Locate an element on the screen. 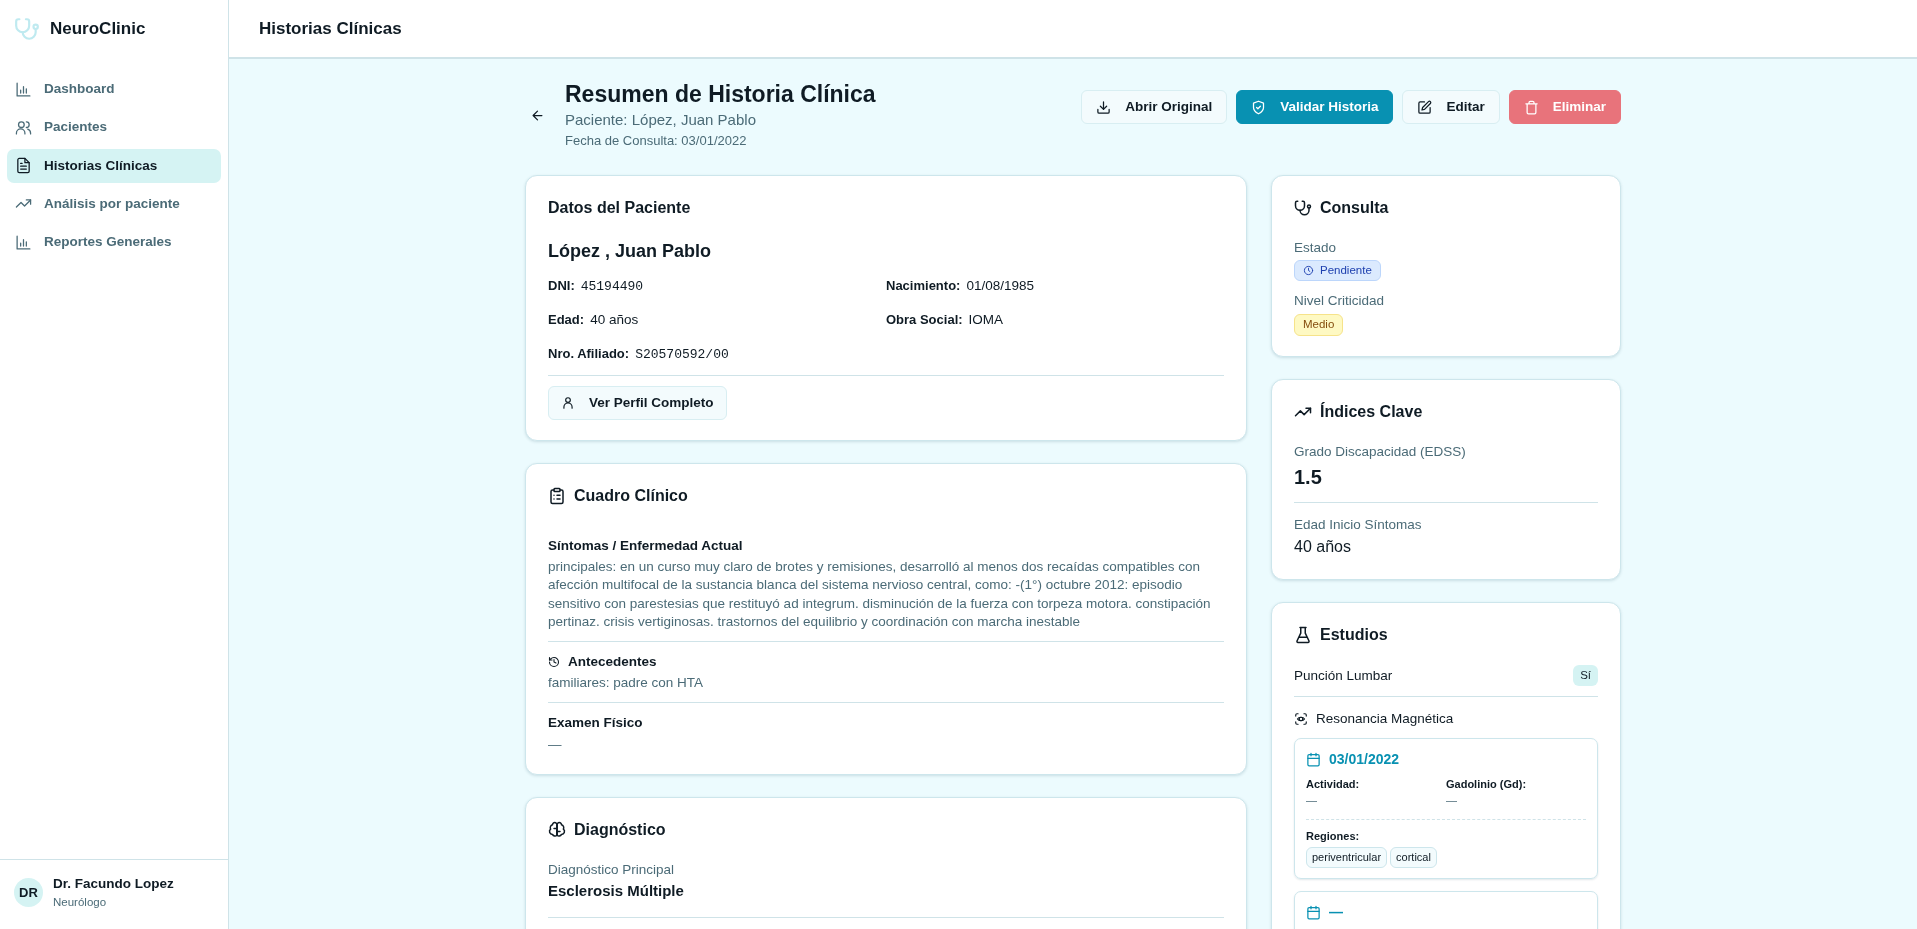  flask-icon is located at coordinates (1303, 635).